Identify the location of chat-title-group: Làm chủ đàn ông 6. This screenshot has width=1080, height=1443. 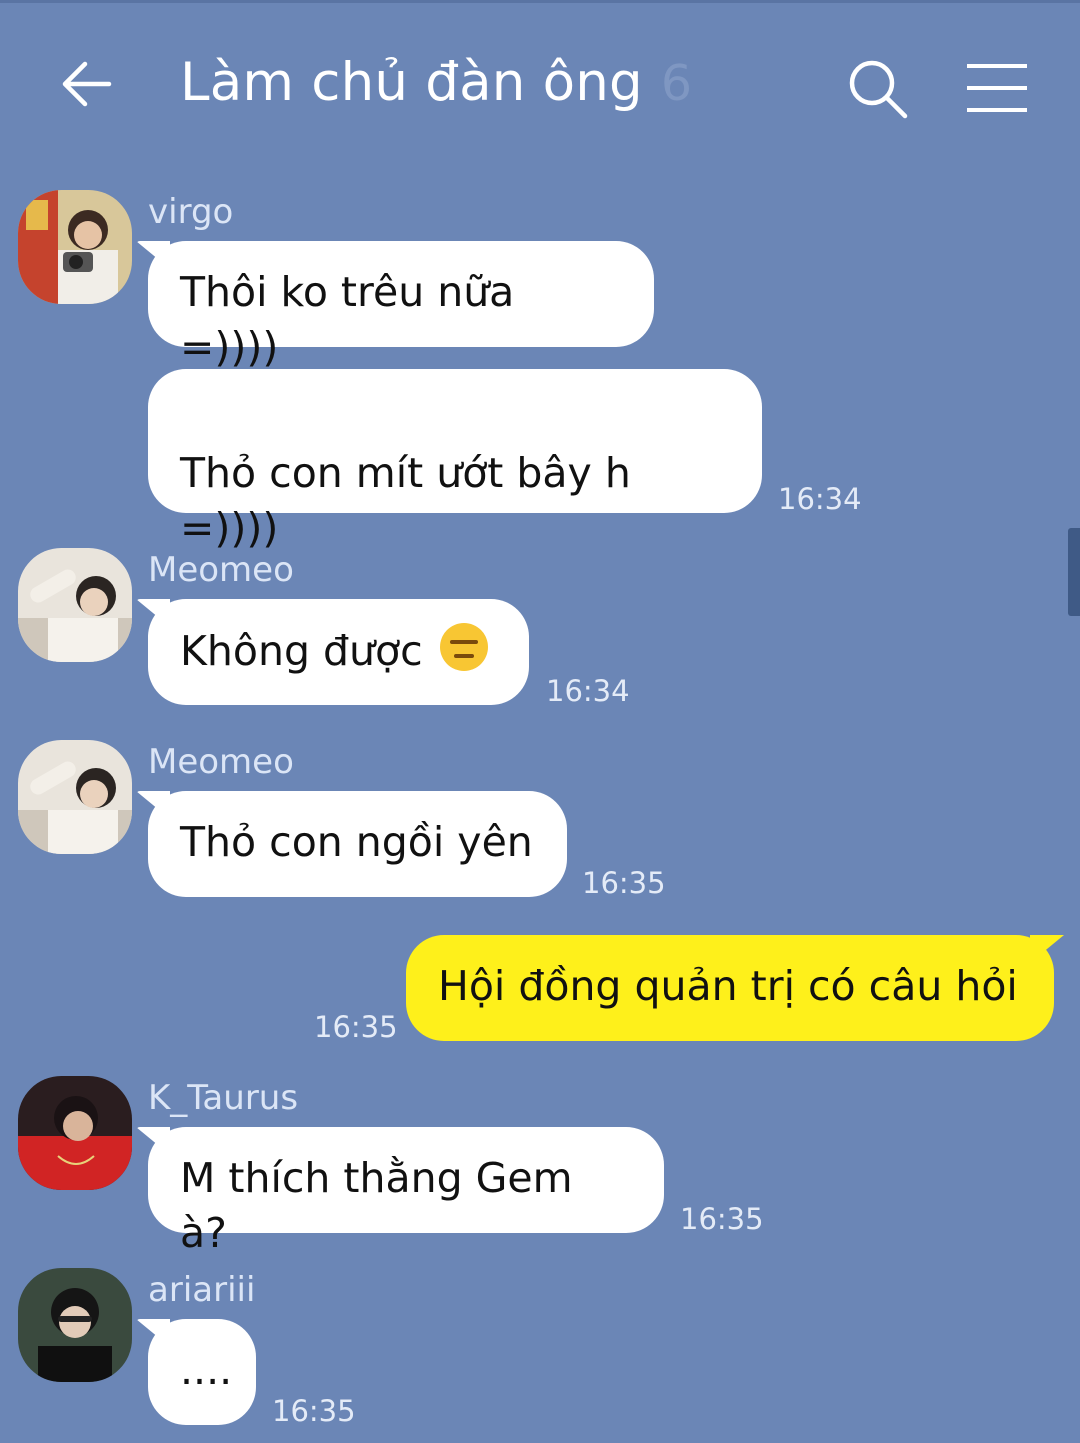
(436, 92).